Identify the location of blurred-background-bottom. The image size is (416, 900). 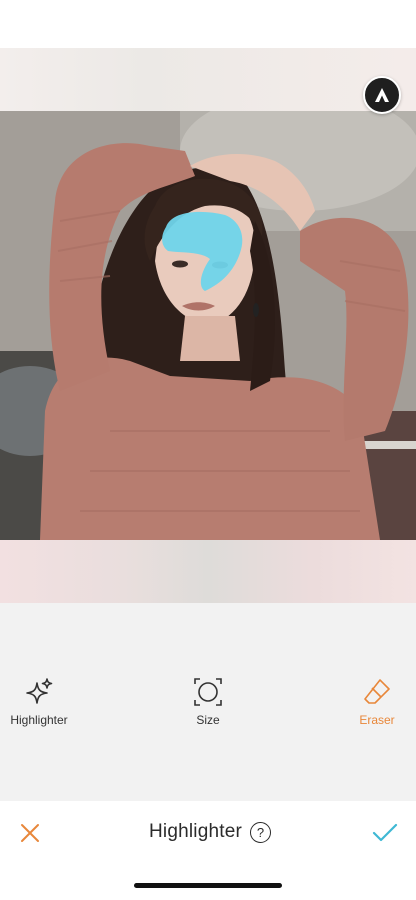
(208, 571).